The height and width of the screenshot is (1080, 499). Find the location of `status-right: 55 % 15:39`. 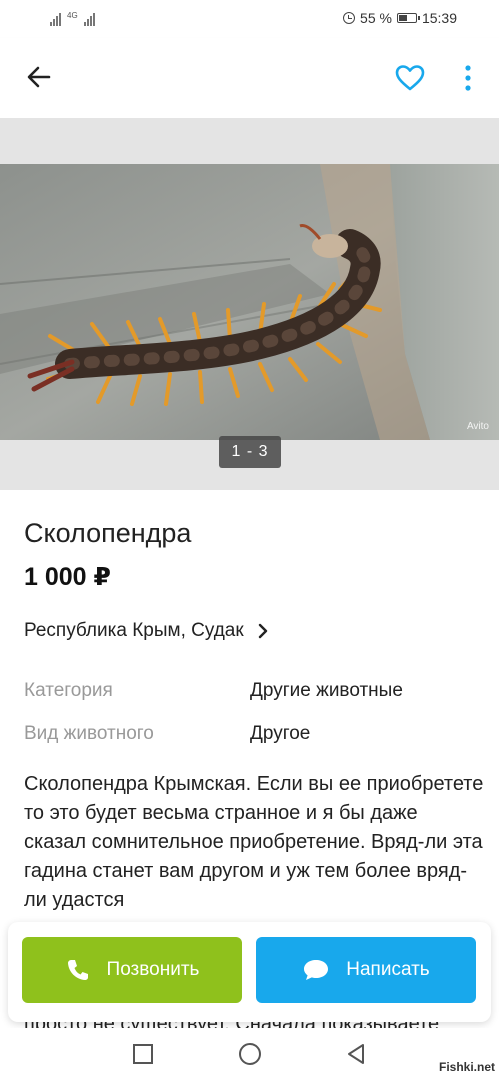

status-right: 55 % 15:39 is located at coordinates (400, 18).